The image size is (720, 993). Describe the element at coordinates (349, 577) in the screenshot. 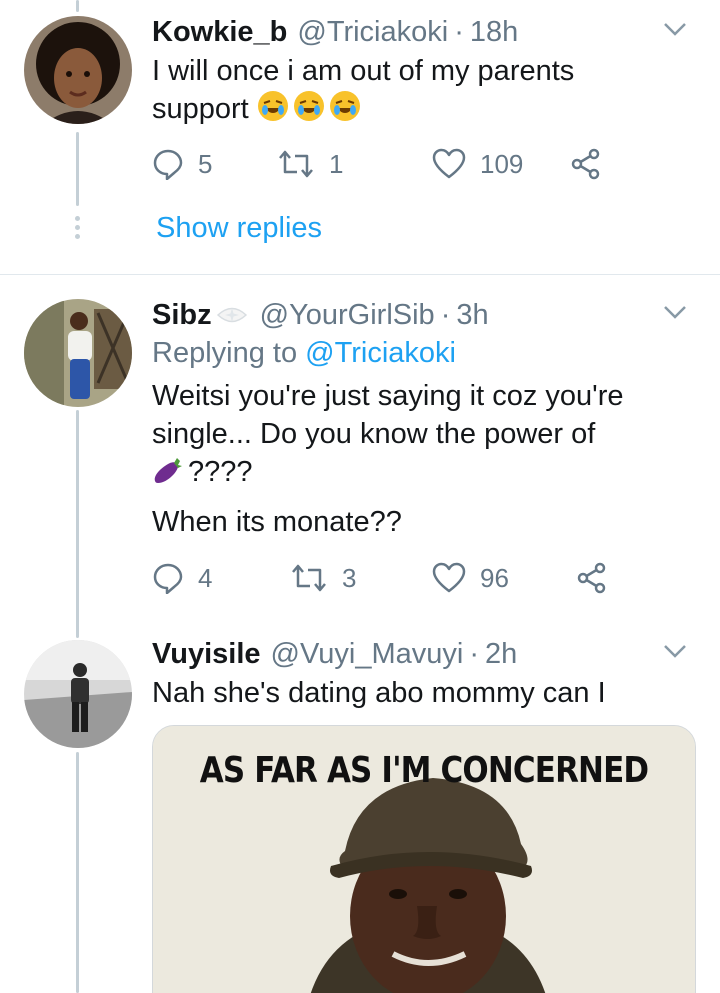

I see `retweet-count: 3` at that location.